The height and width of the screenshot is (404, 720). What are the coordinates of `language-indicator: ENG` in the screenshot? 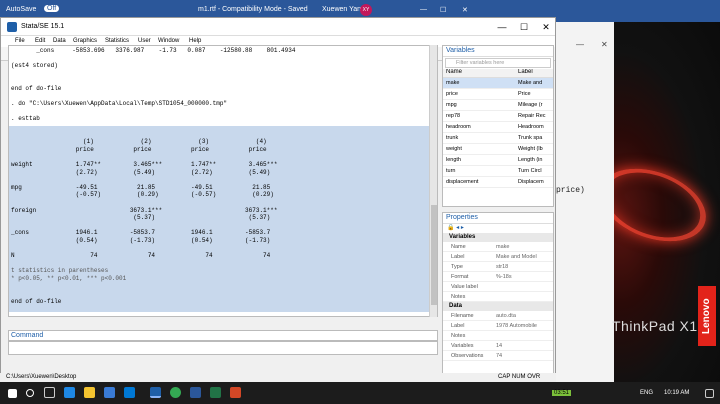 It's located at (646, 393).